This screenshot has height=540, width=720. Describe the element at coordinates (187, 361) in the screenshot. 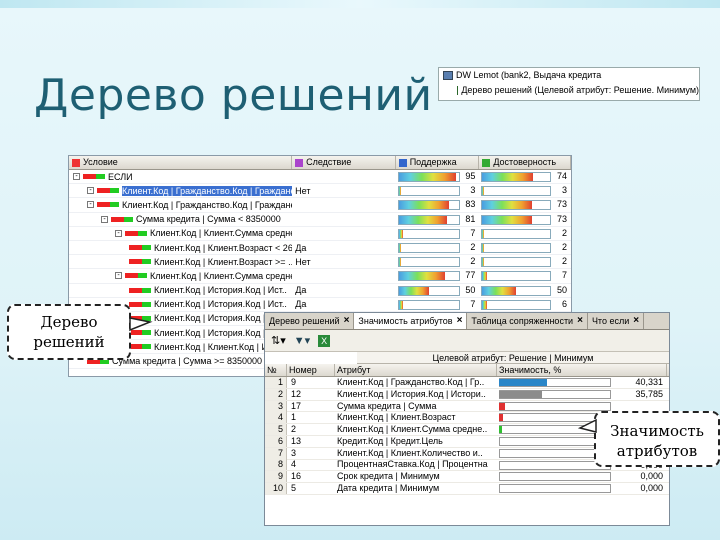

I see `condition-label: Сумма кредита | Сумма >= 8350000` at that location.